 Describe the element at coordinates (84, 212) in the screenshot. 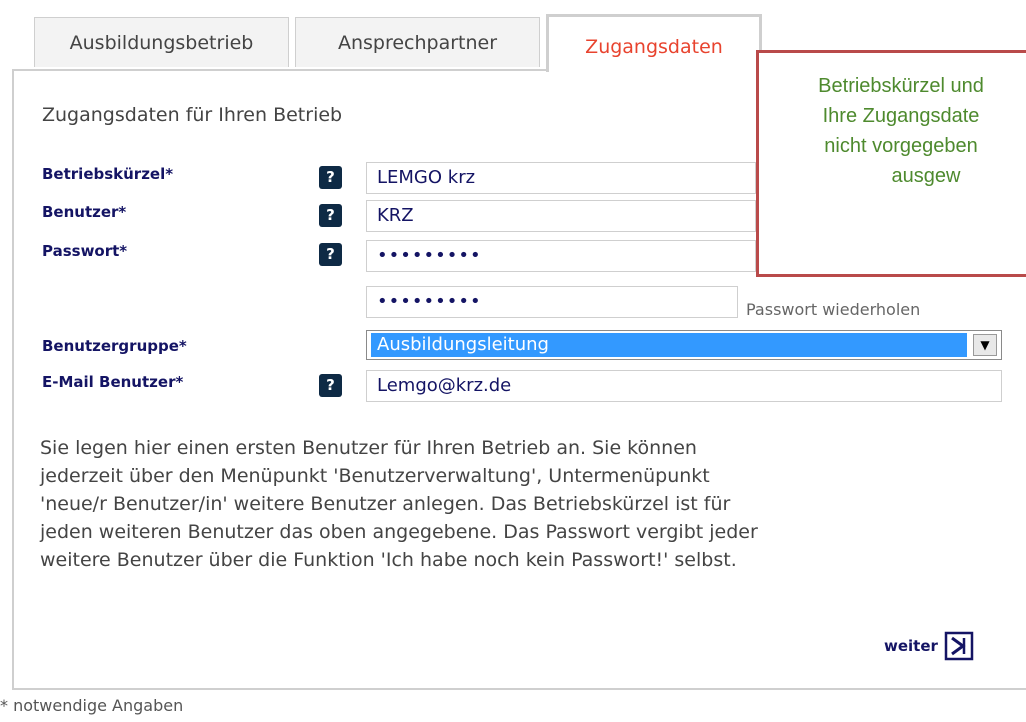

I see `benutzer-label: Benutzer*` at that location.